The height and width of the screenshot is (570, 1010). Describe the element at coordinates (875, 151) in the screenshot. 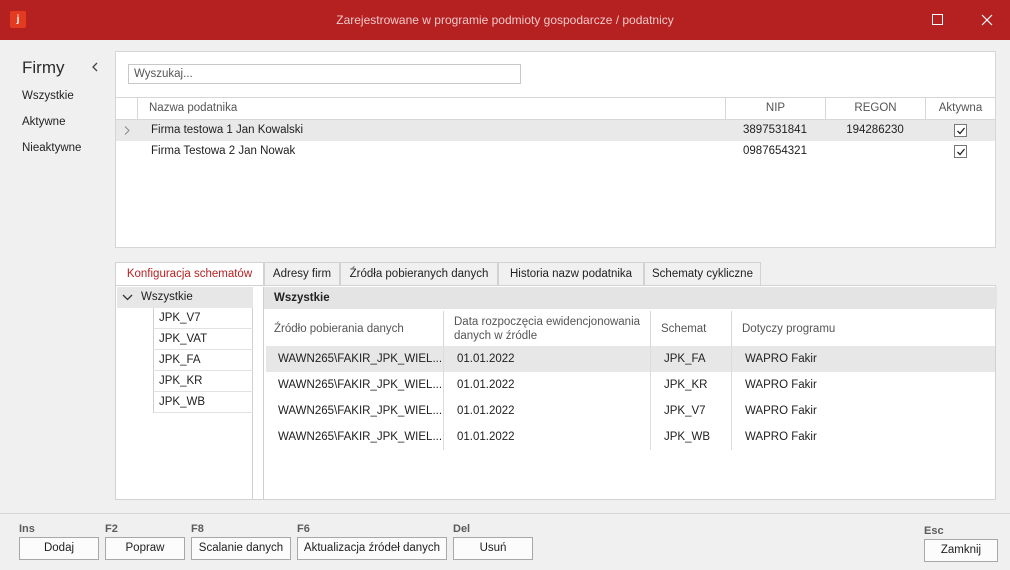

I see `company-regon` at that location.